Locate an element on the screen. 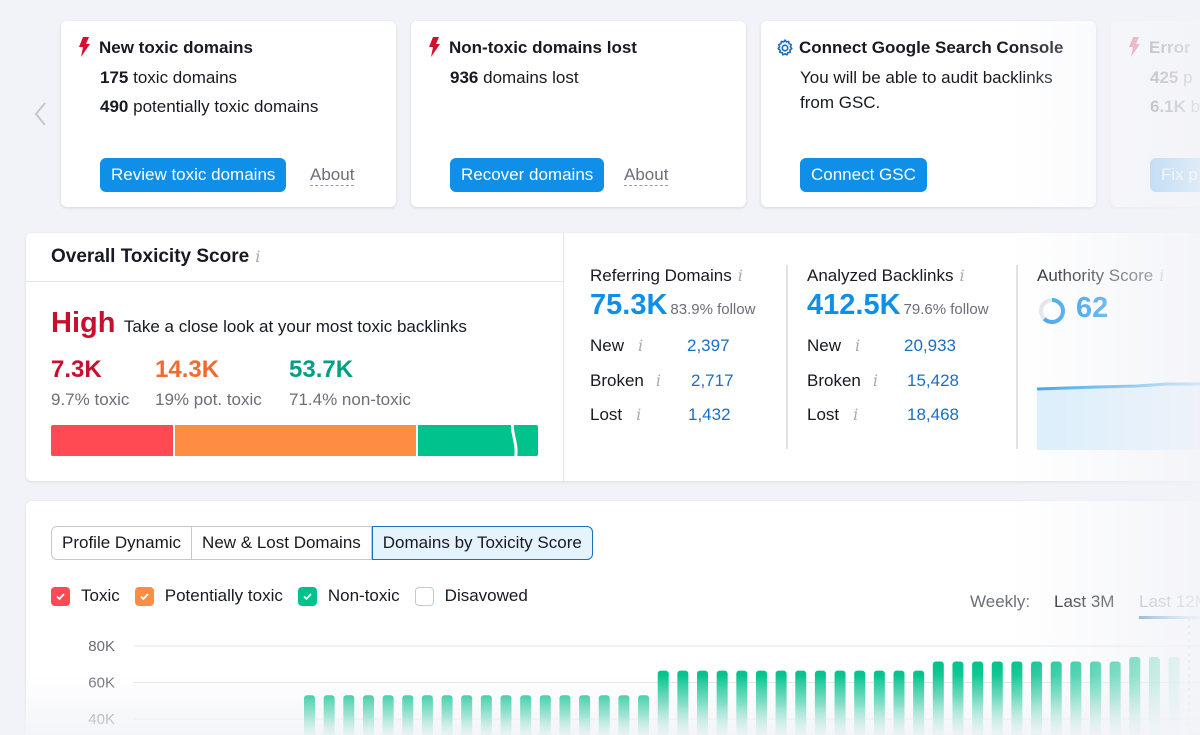 The image size is (1200, 735). panel-header: Overall Toxicity Score i is located at coordinates (294, 257).